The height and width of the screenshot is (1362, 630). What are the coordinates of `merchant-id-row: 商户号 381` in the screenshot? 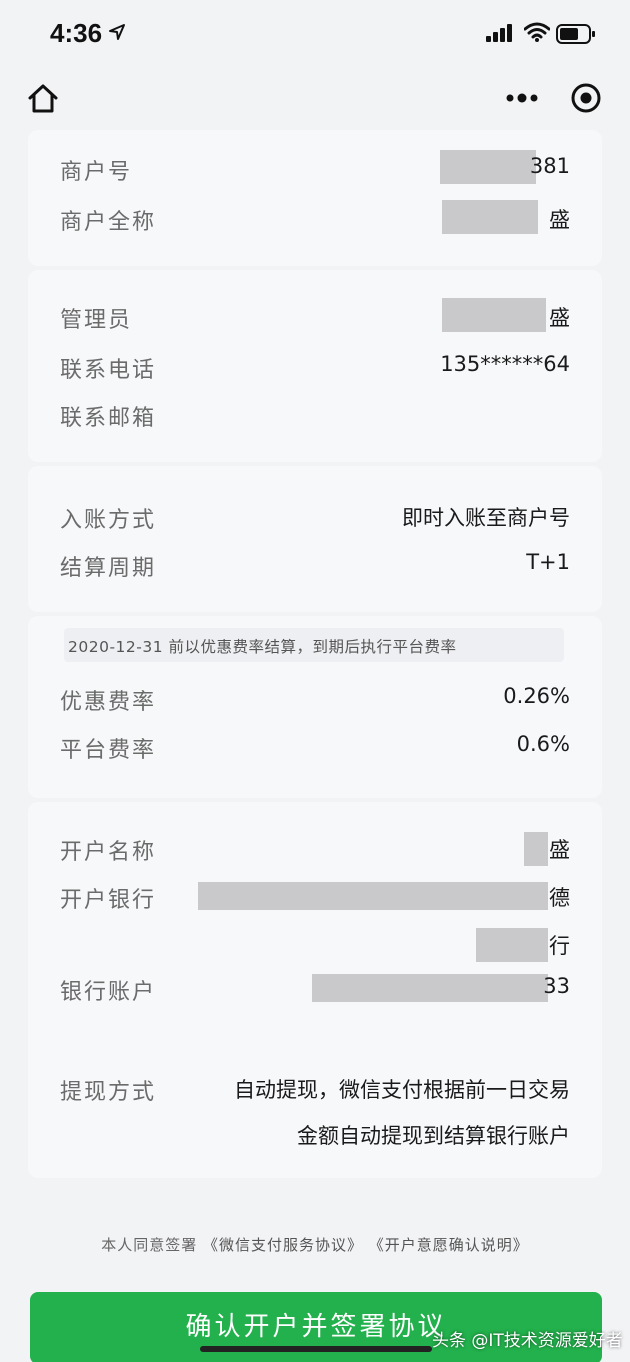 It's located at (315, 170).